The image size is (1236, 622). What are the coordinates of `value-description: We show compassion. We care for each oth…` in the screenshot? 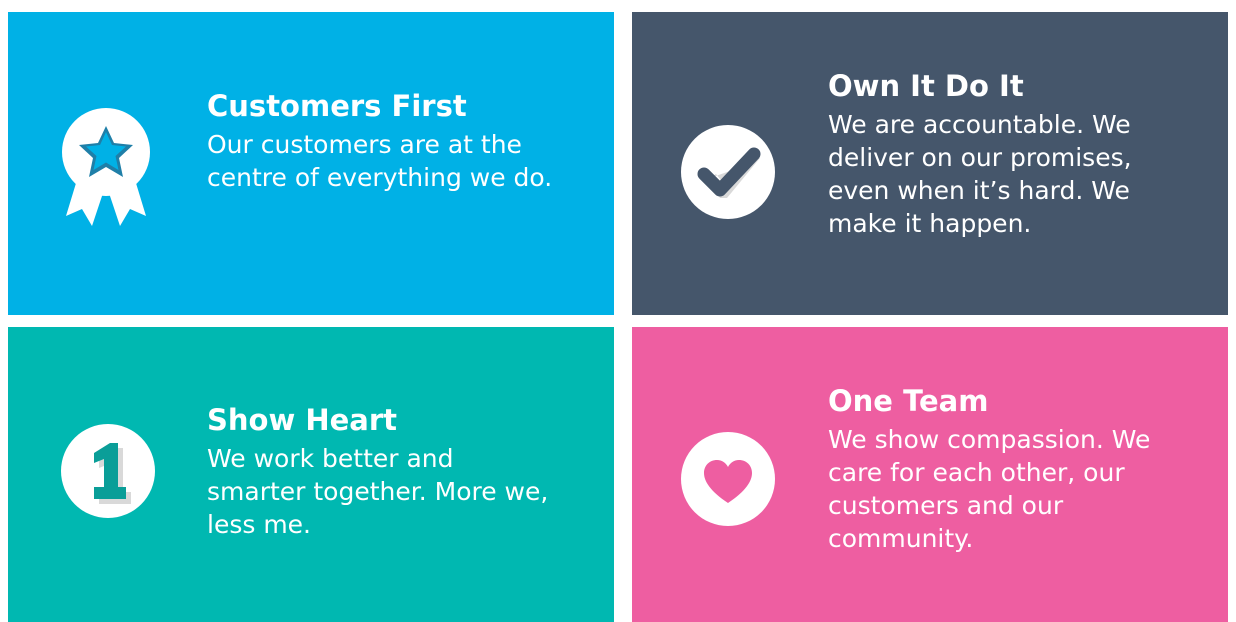 It's located at (989, 489).